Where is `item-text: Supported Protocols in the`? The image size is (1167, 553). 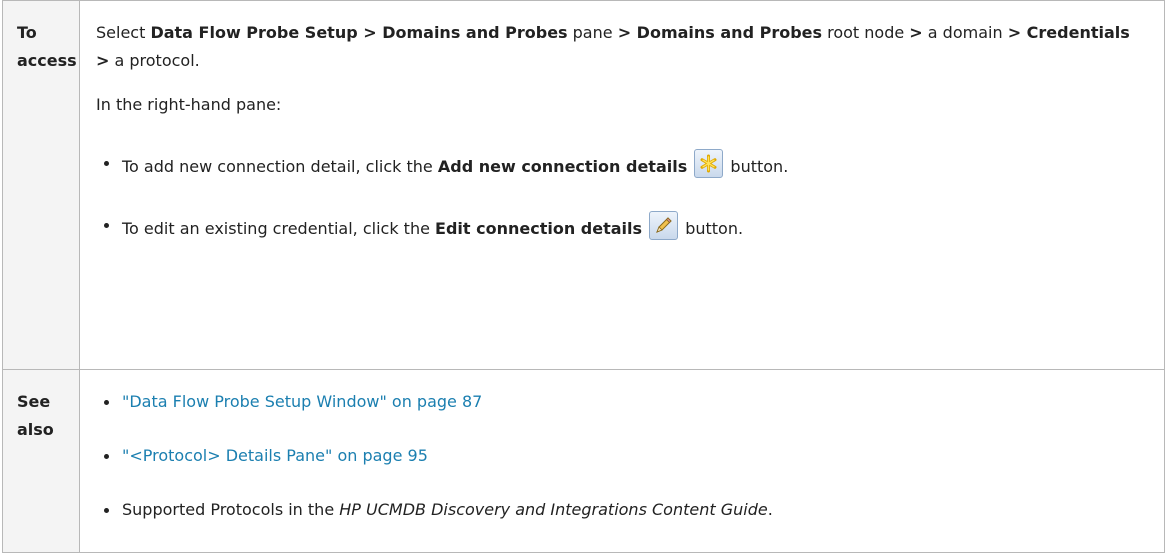 item-text: Supported Protocols in the is located at coordinates (231, 509).